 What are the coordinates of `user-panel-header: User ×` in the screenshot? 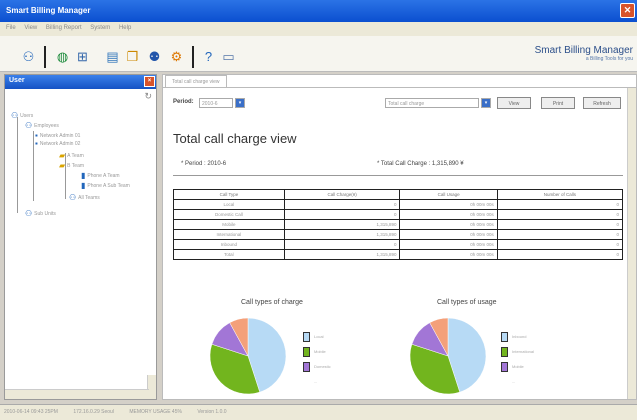 It's located at (80, 82).